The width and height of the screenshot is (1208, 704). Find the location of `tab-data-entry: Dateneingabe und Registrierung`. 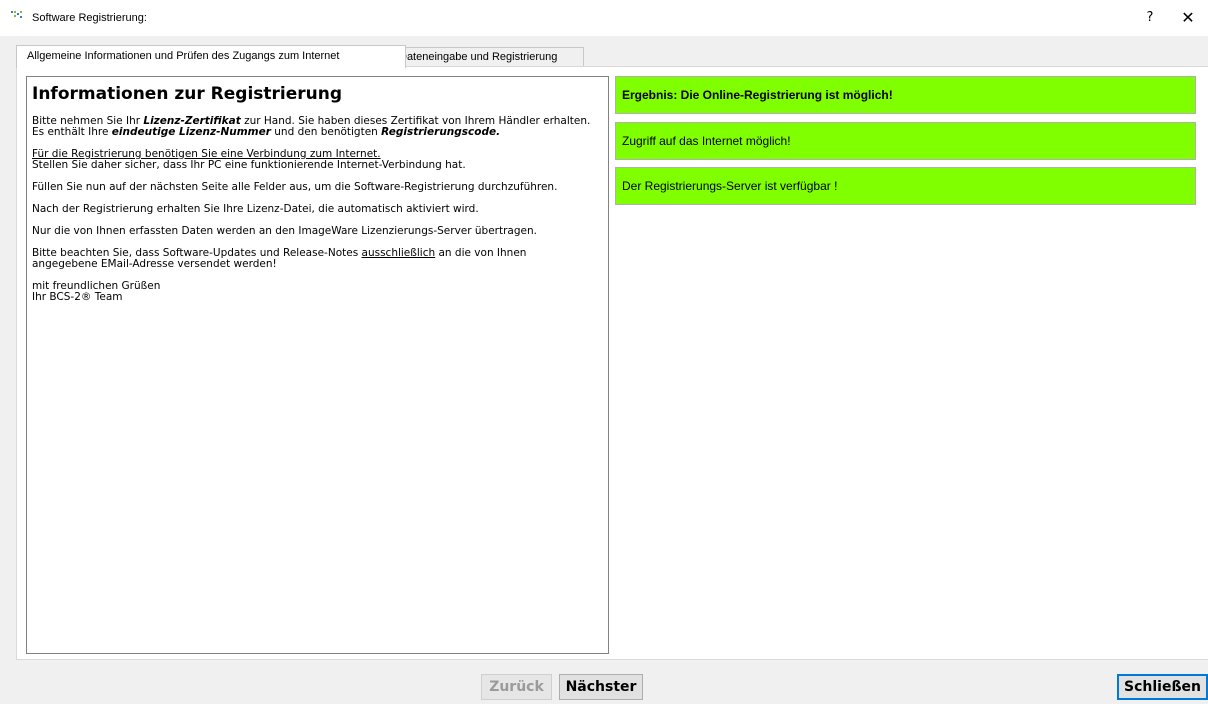

tab-data-entry: Dateneingabe und Registrierung is located at coordinates (486, 57).